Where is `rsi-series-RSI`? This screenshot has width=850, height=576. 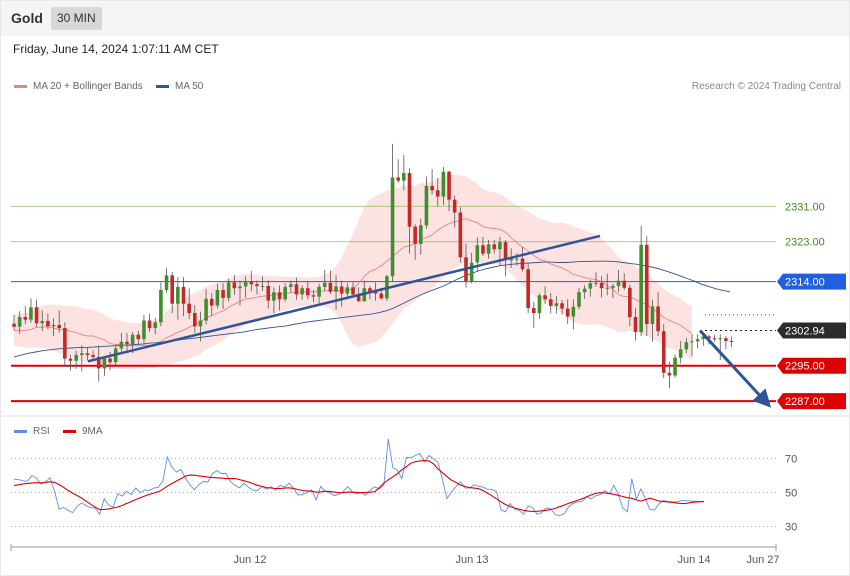
rsi-series-RSI is located at coordinates (359, 477).